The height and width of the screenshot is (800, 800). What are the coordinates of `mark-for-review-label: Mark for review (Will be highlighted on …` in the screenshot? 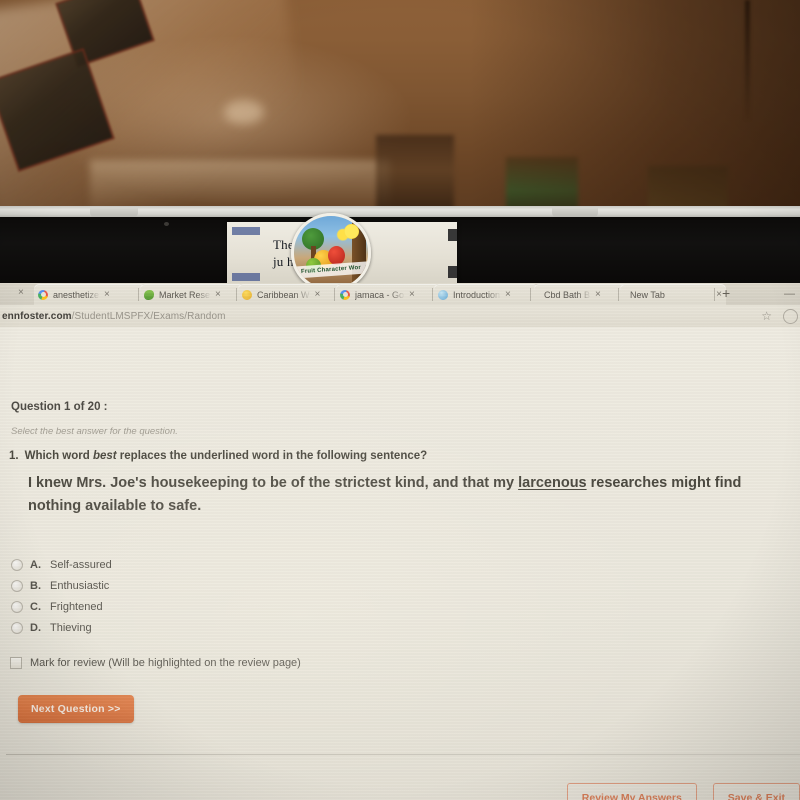 It's located at (165, 663).